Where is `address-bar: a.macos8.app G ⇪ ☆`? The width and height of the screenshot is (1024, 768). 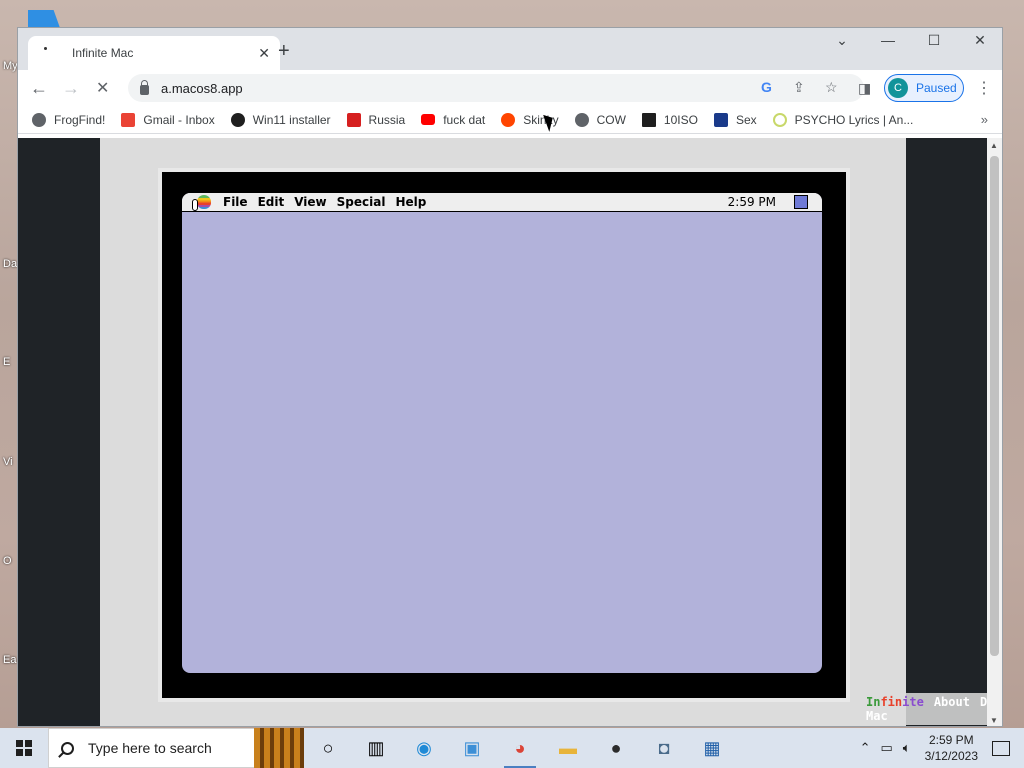 address-bar: a.macos8.app G ⇪ ☆ is located at coordinates (496, 88).